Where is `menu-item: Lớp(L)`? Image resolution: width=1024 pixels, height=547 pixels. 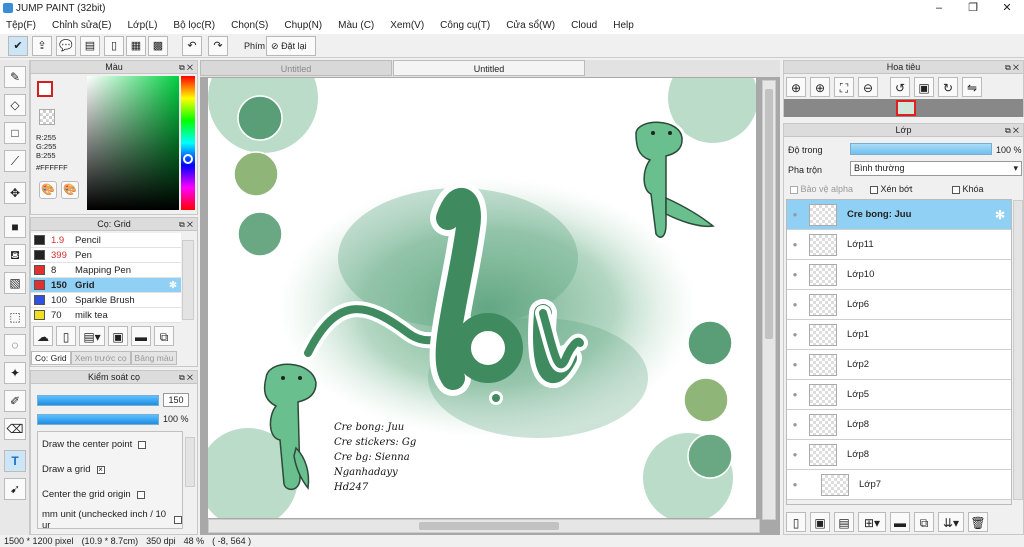
menu-item: Lớp(L) is located at coordinates (143, 25).